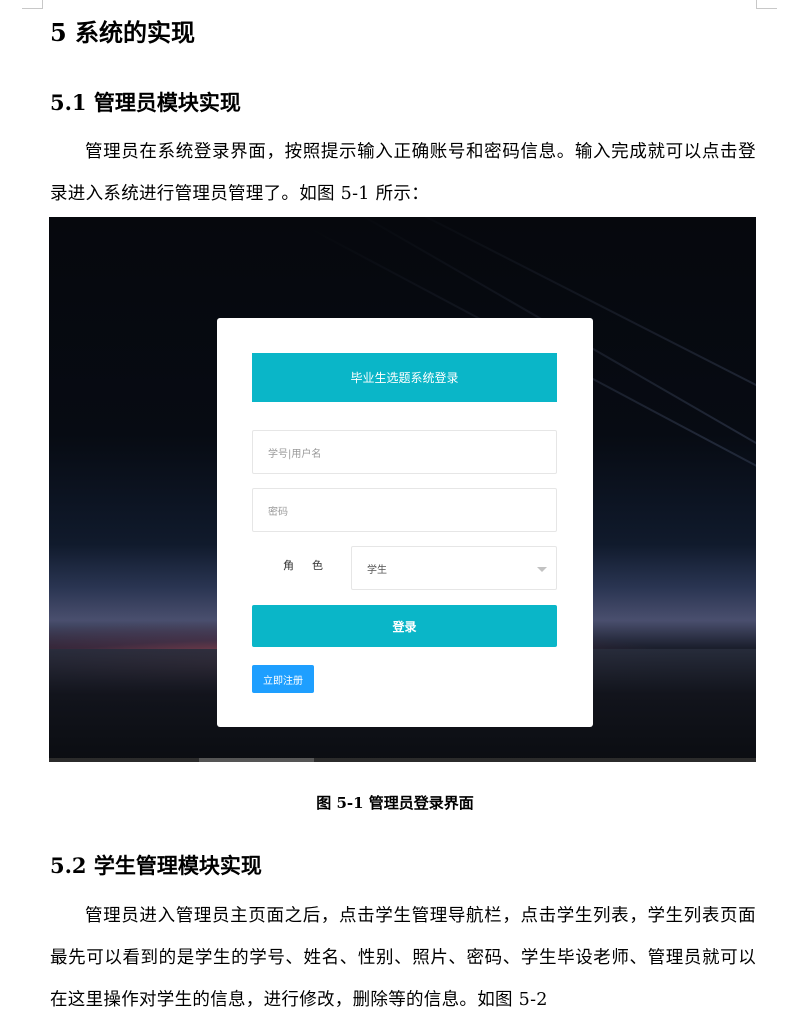  I want to click on role-select-value: 学生, so click(377, 570).